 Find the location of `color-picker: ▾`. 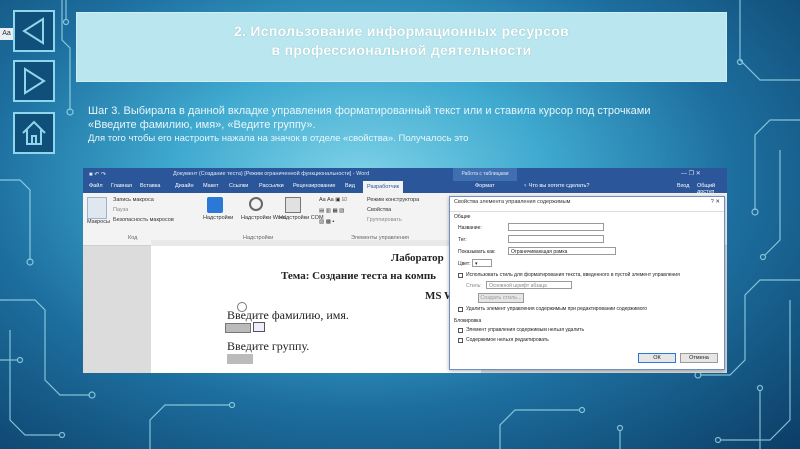

color-picker: ▾ is located at coordinates (482, 263).